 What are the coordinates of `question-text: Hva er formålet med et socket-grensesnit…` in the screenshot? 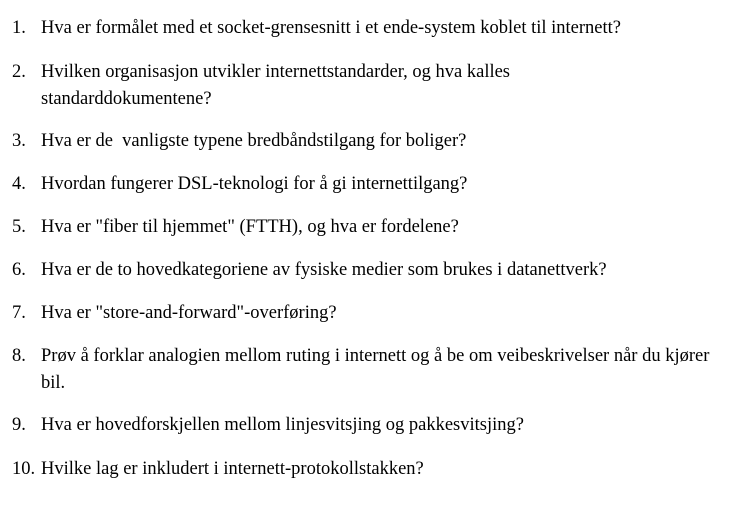 It's located at (331, 28).